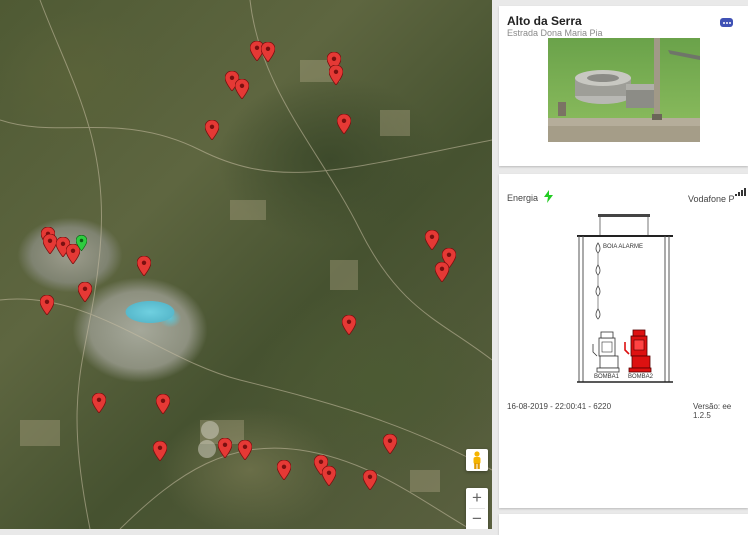 Image resolution: width=748 pixels, height=535 pixels. What do you see at coordinates (712, 411) in the screenshot?
I see `firmware-version: Versão: ee 1.2.5` at bounding box center [712, 411].